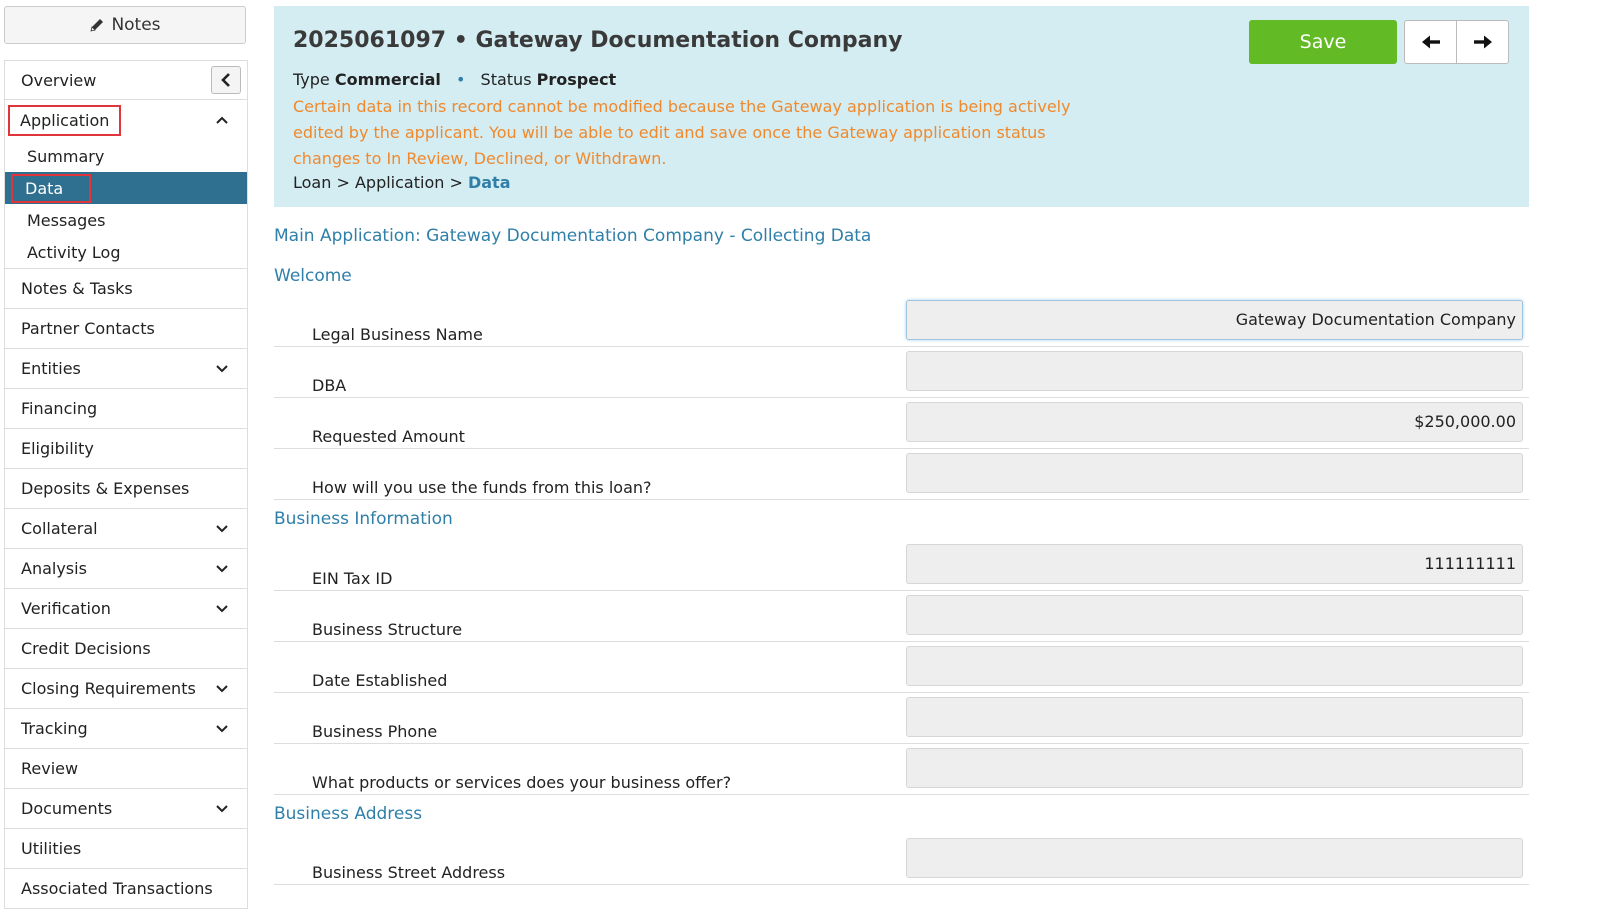 The height and width of the screenshot is (910, 1600). I want to click on section-title-business-information: Business Information, so click(363, 519).